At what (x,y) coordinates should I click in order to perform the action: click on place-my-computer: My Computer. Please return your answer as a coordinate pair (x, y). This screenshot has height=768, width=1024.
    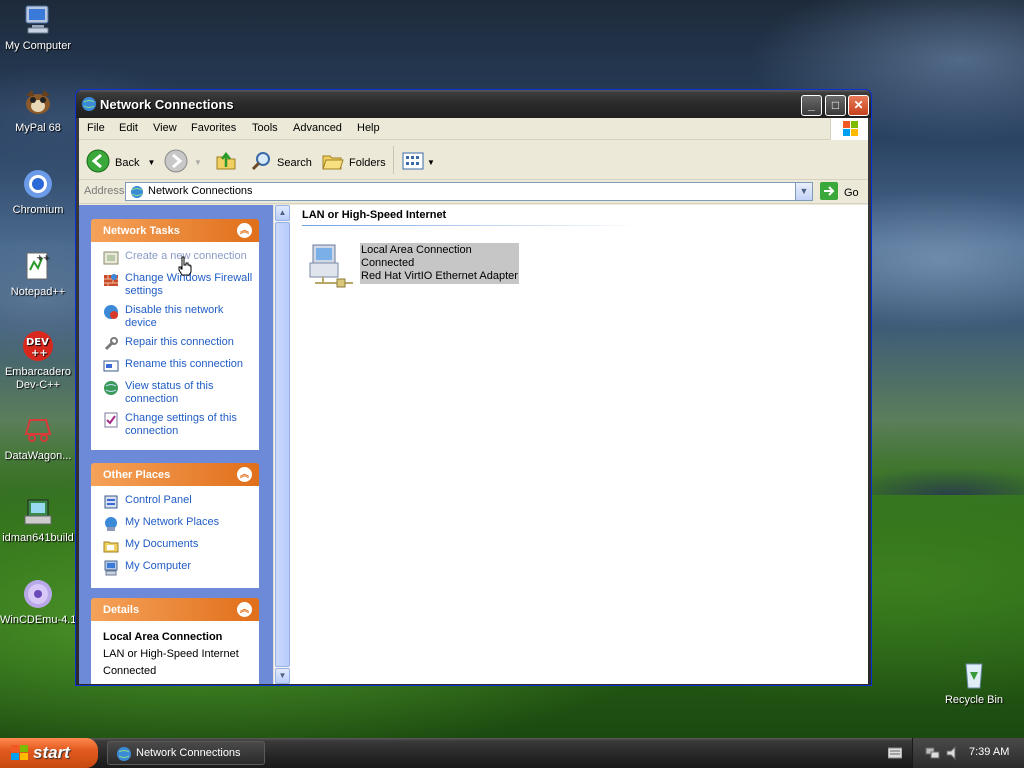
    Looking at the image, I should click on (178, 568).